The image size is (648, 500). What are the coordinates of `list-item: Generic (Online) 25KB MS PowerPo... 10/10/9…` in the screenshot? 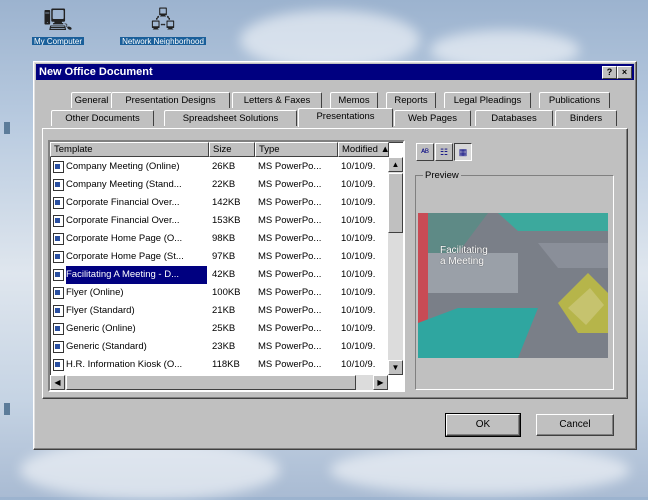 It's located at (218, 329).